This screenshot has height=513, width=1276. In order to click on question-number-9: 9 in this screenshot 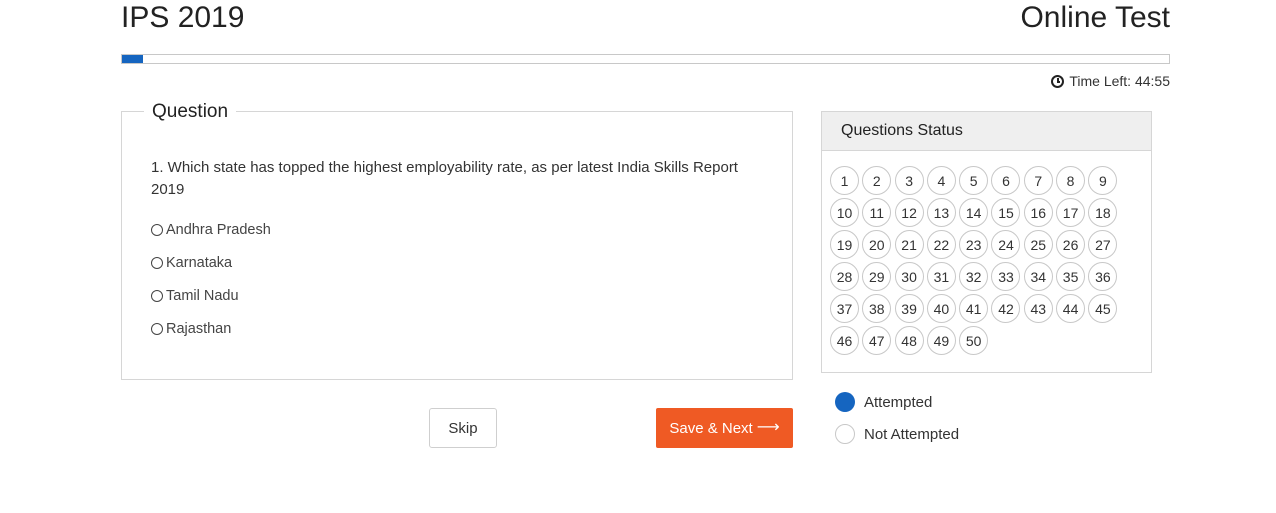, I will do `click(1103, 180)`.